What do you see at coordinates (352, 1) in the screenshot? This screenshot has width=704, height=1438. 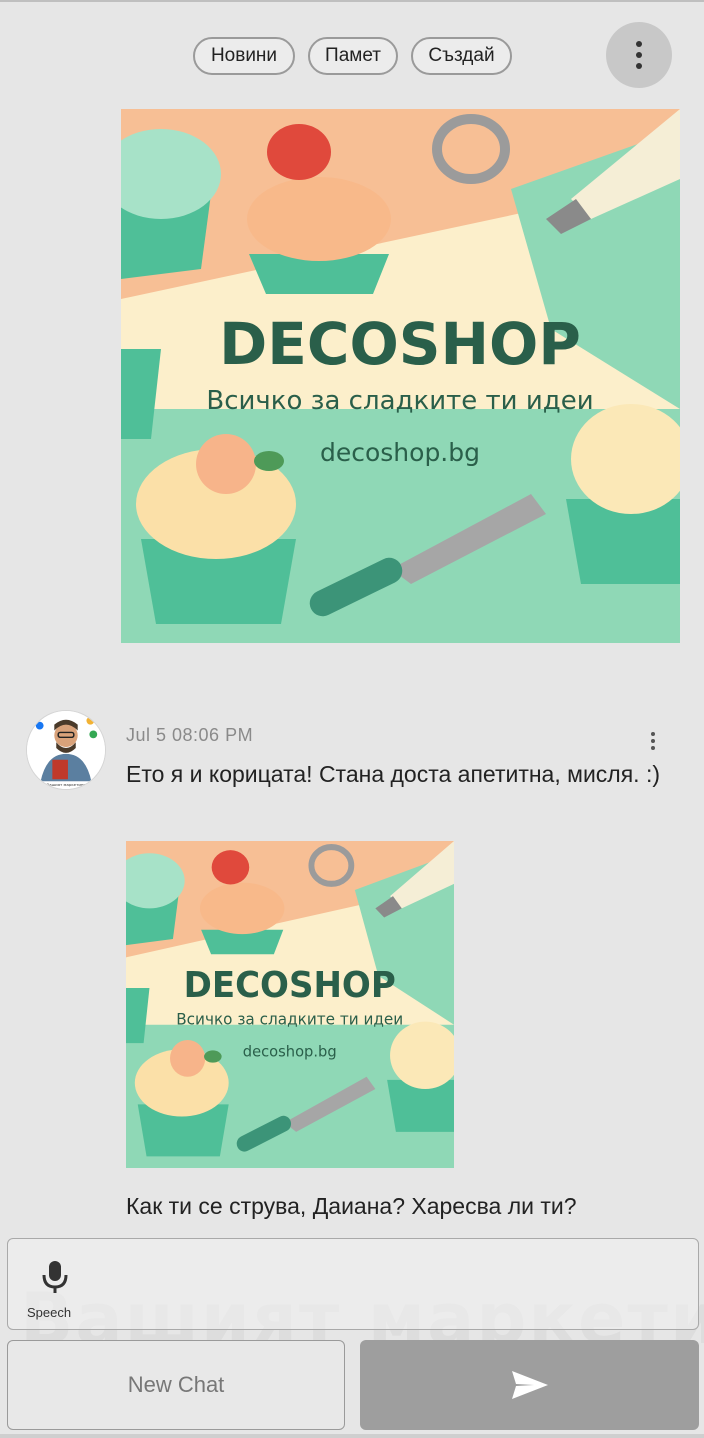 I see `top-divider` at bounding box center [352, 1].